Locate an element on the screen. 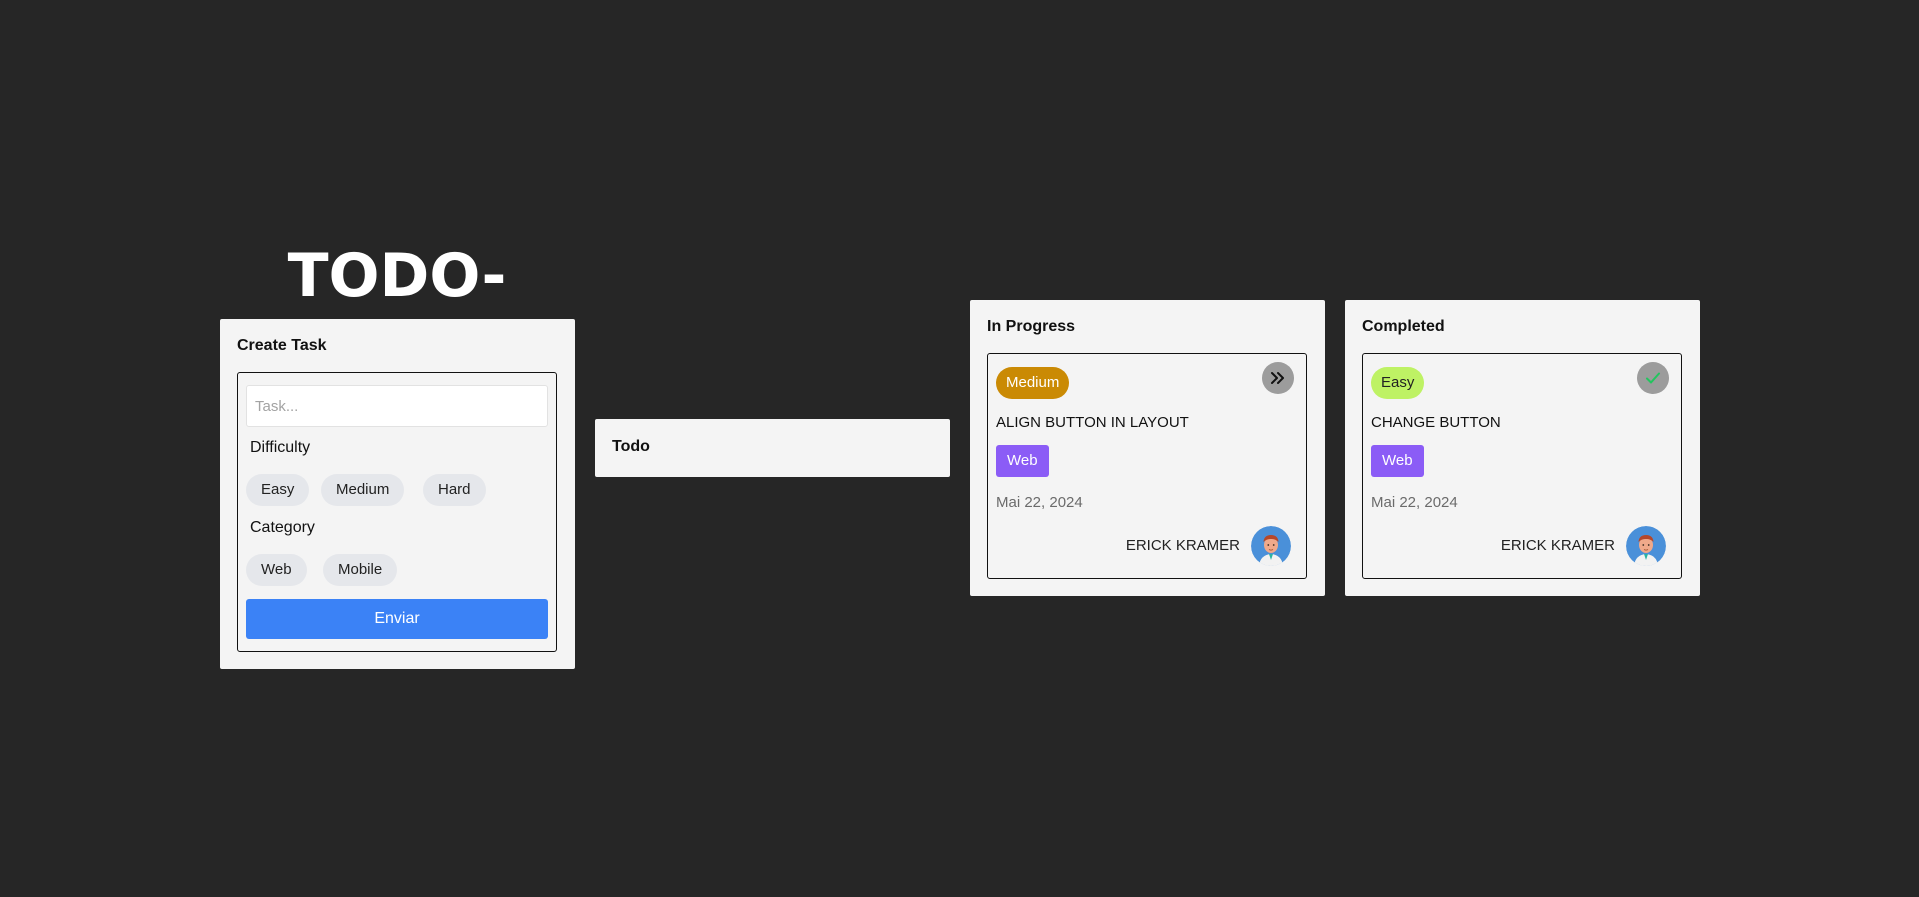 The image size is (1919, 897). completed-status-button is located at coordinates (1653, 378).